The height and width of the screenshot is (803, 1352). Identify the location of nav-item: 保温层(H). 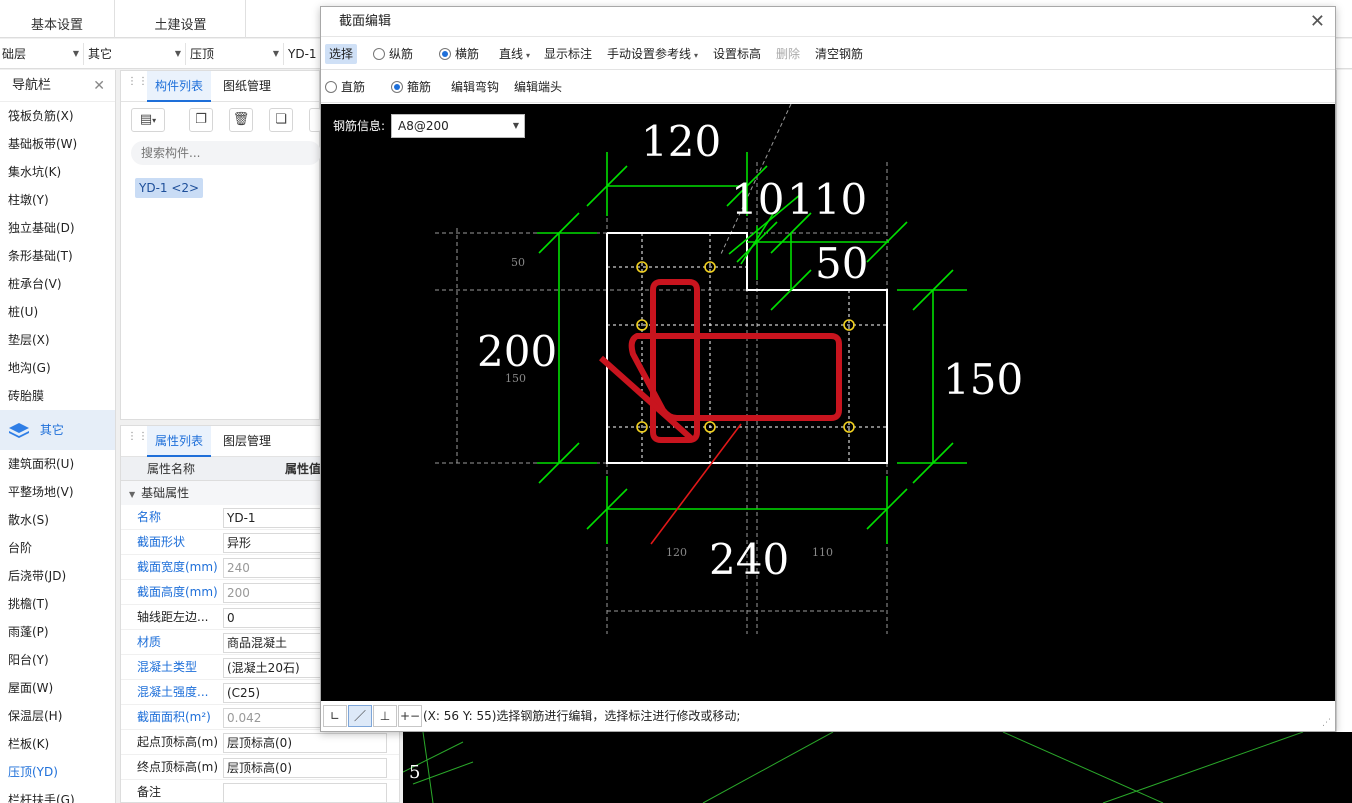
(57, 716).